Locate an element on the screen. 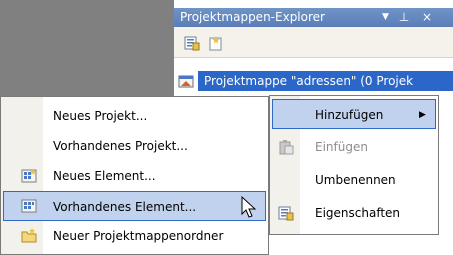 The image size is (453, 255). menu-item-rename: Umbenennen is located at coordinates (354, 180).